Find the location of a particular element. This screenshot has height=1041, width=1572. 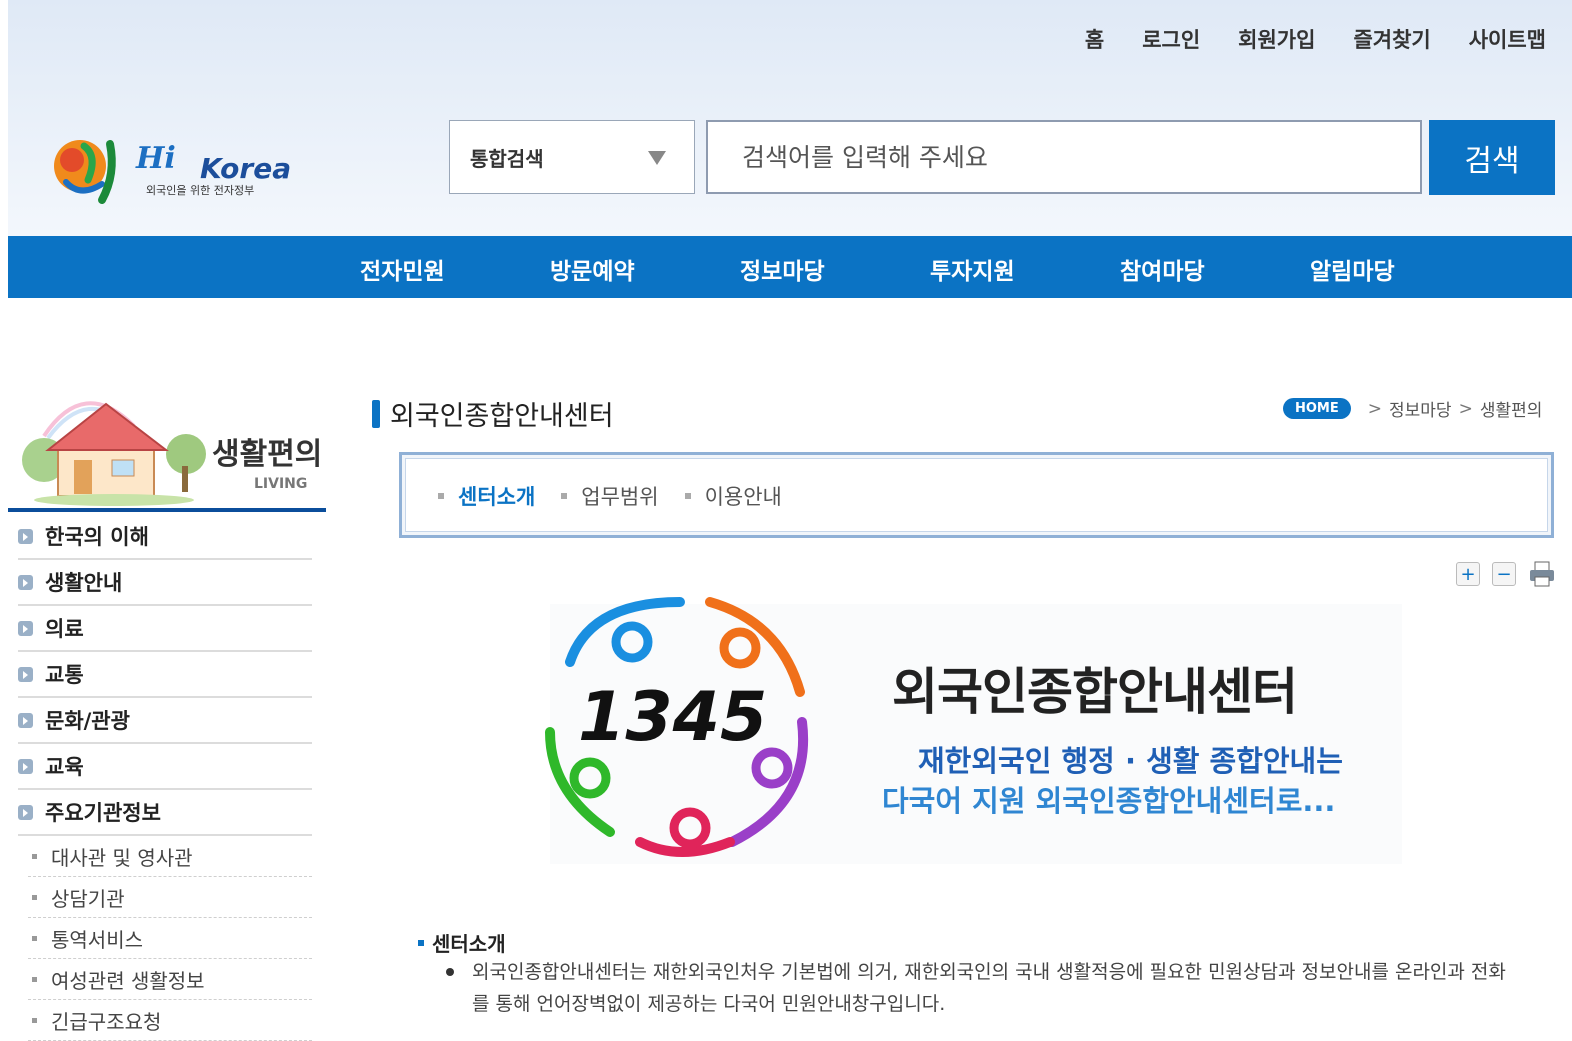

search-scope-label: 통합검색 is located at coordinates (507, 158).